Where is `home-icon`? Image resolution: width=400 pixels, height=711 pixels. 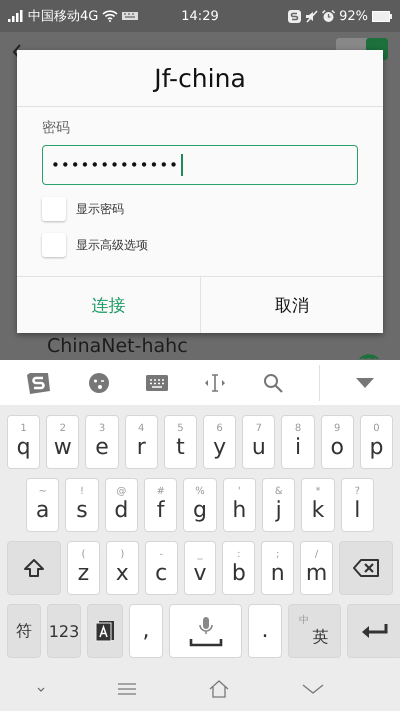
home-icon is located at coordinates (218, 689).